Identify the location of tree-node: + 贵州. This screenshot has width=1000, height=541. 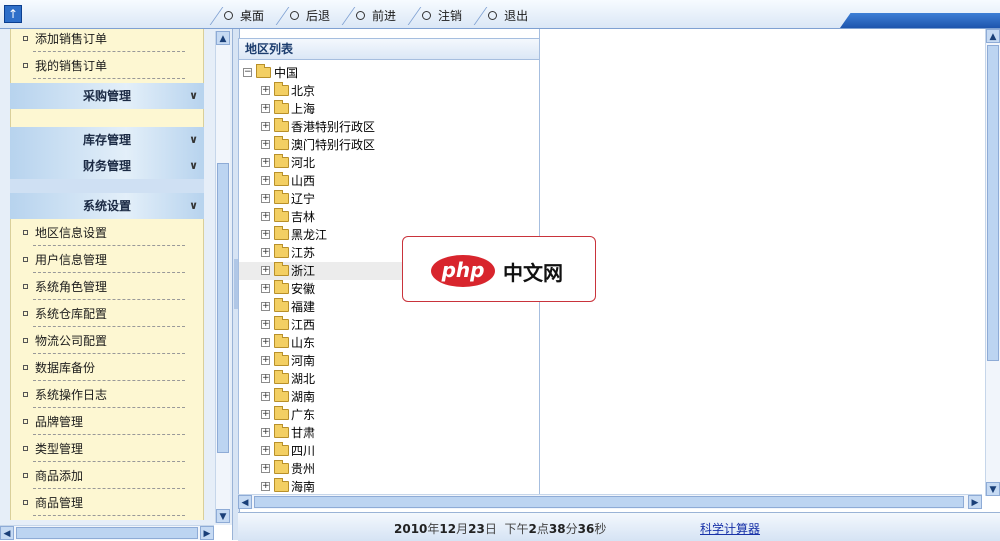
(389, 469).